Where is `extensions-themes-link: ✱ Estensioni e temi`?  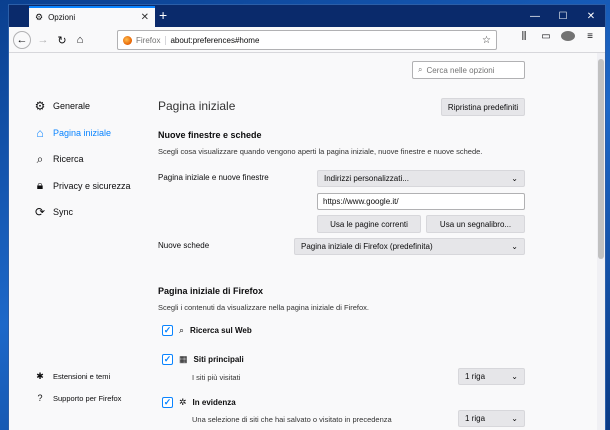
extensions-themes-link: ✱ Estensioni e temi is located at coordinates (103, 376).